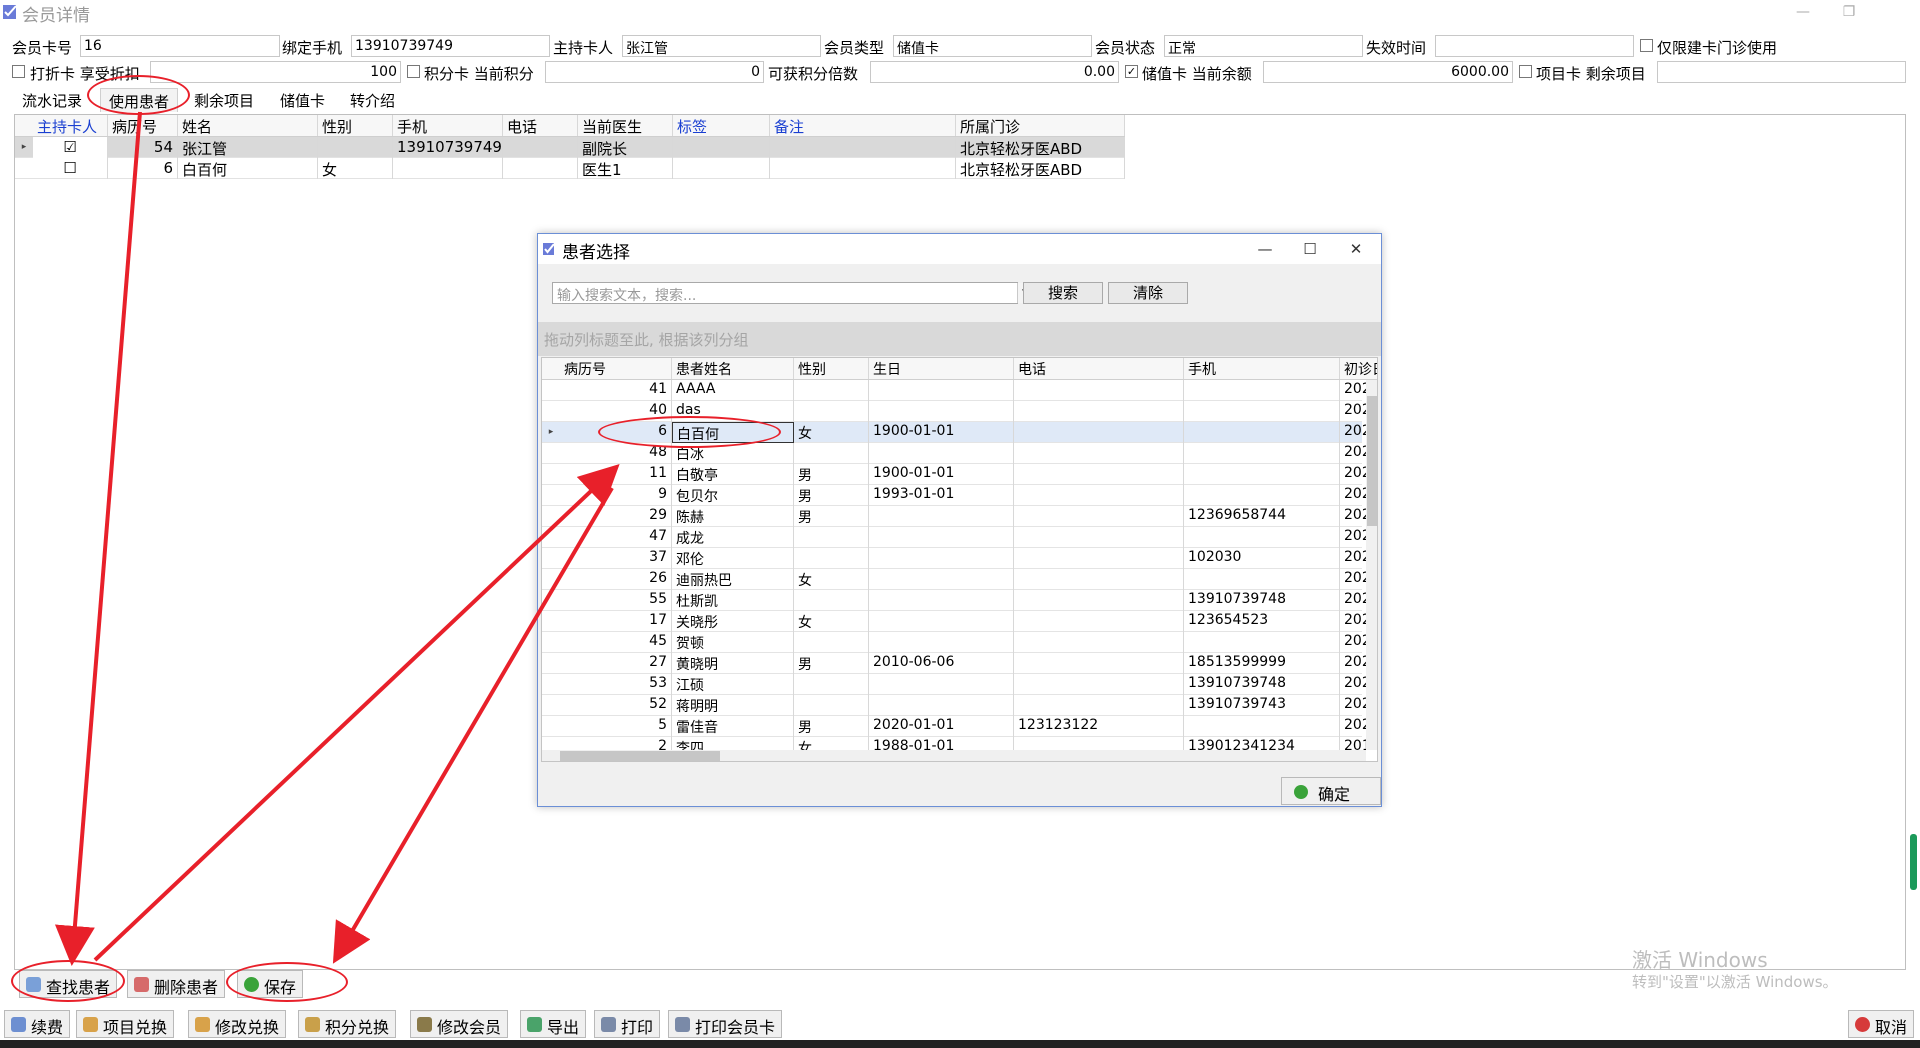 Image resolution: width=1920 pixels, height=1048 pixels. I want to click on list-item: 29 陈赫男 12369658744 202, so click(956, 516).